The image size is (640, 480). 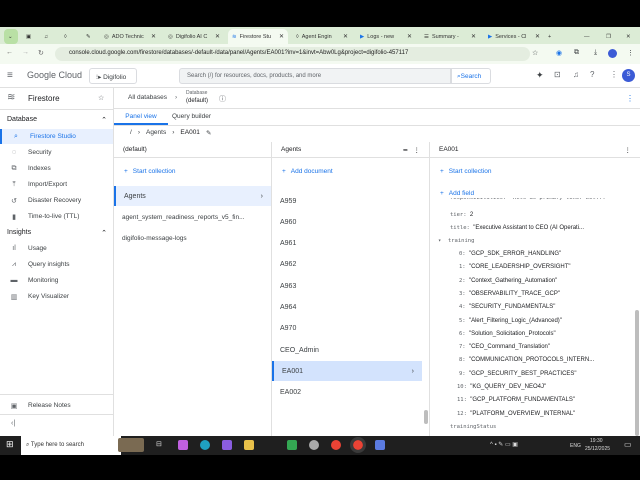 I want to click on tab-query-builder: Query builder, so click(x=191, y=116).